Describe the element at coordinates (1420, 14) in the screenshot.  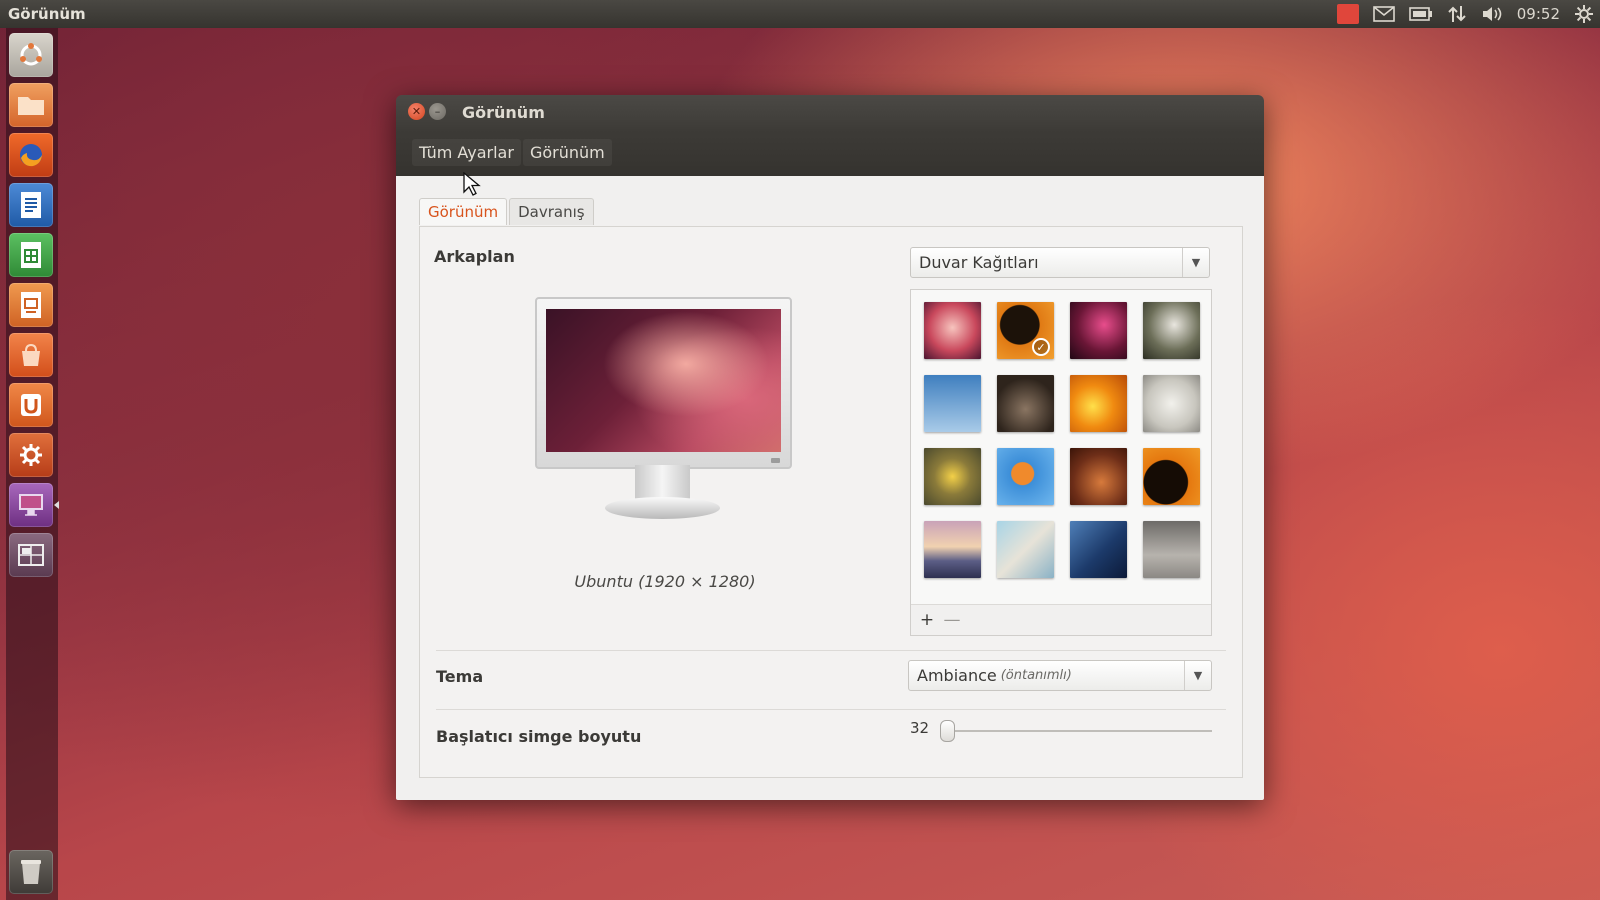
I see `battery-icon` at that location.